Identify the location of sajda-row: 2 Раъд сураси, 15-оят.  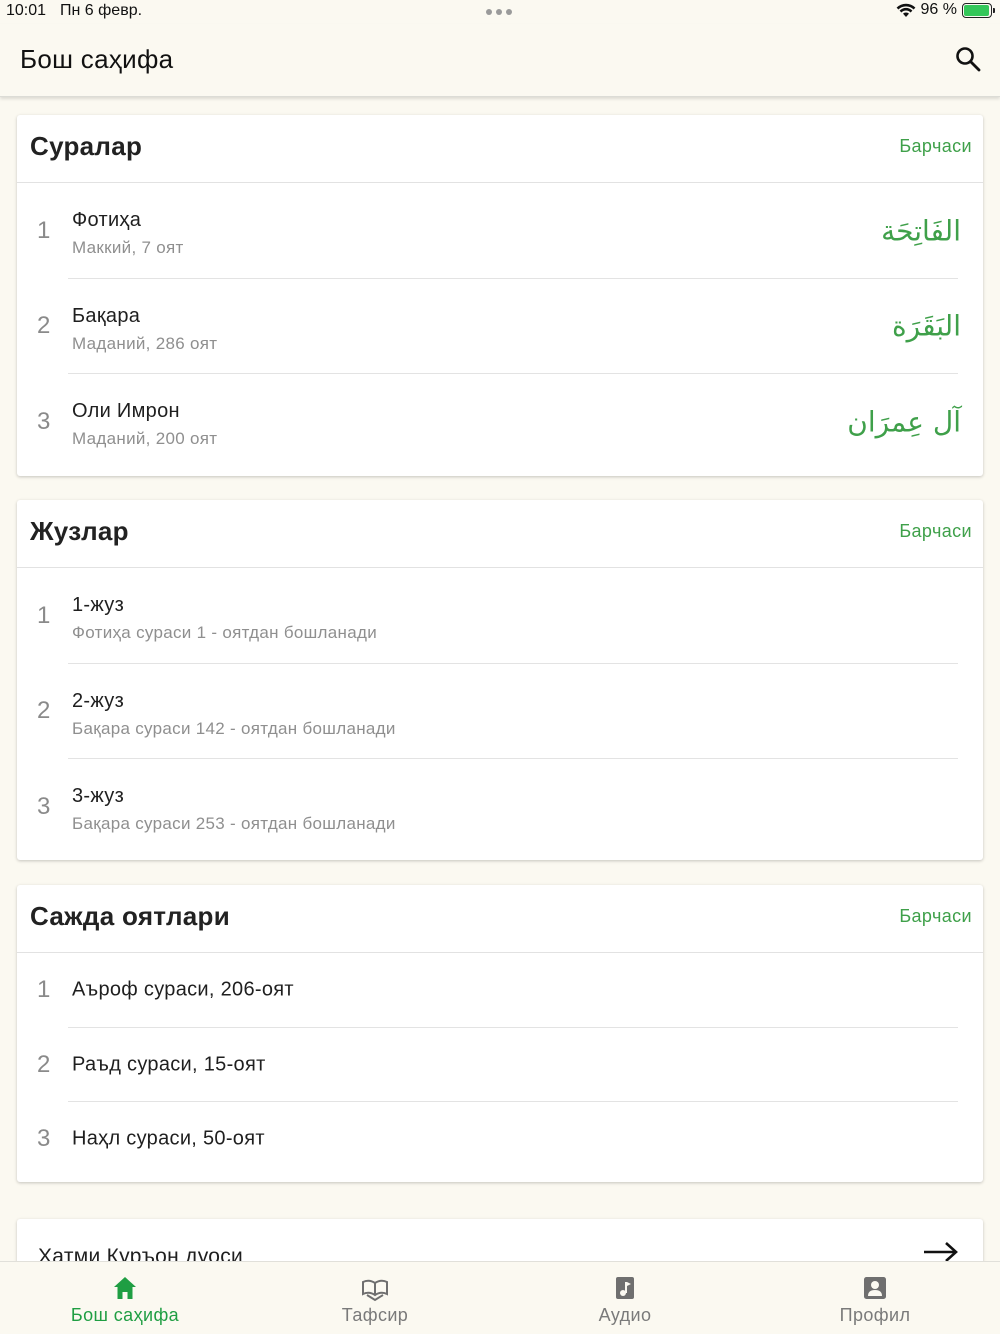
(500, 1065).